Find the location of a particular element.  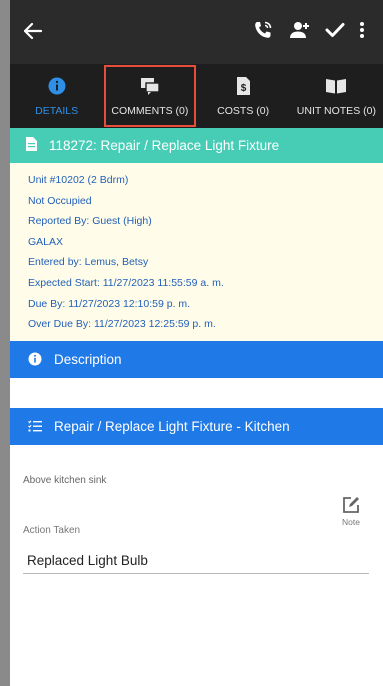

tab-comments: COMMENTS (0) is located at coordinates (149, 96).